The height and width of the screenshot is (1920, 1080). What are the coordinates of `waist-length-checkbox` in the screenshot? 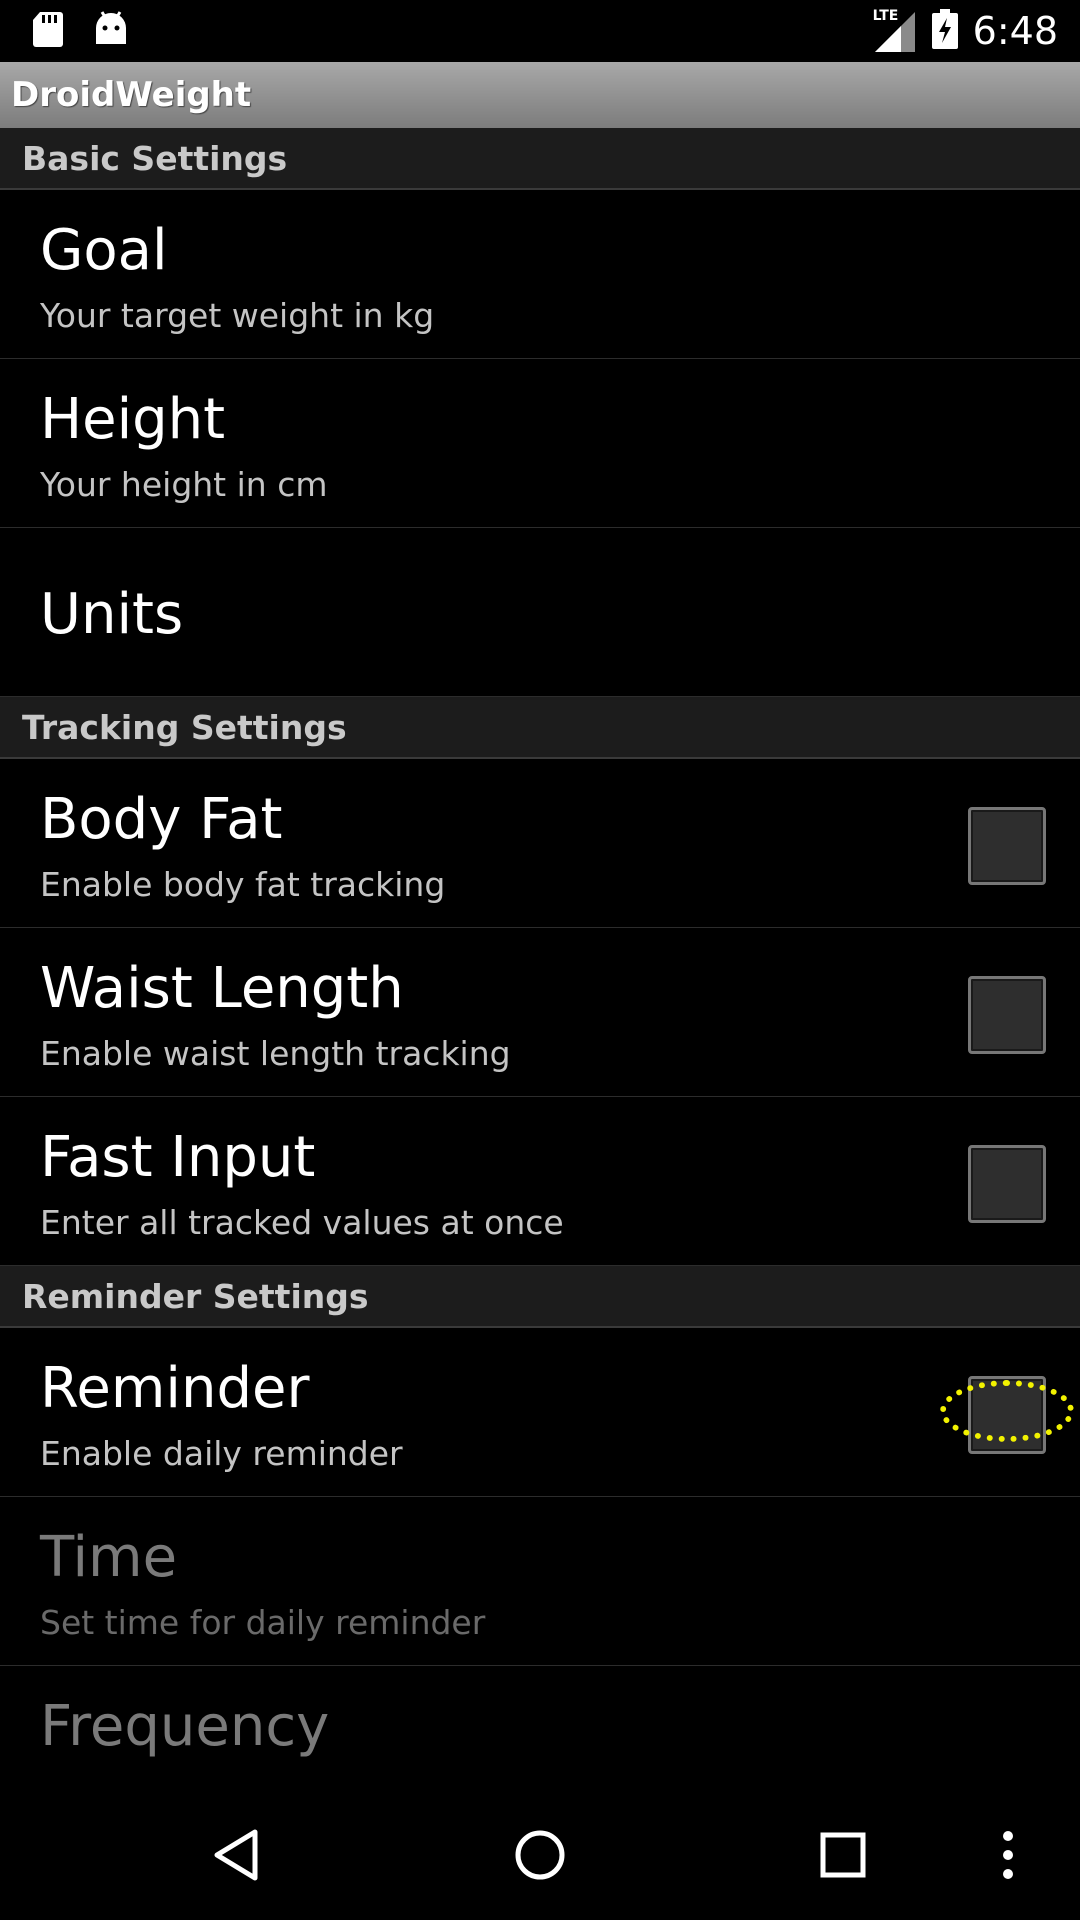 It's located at (1007, 1015).